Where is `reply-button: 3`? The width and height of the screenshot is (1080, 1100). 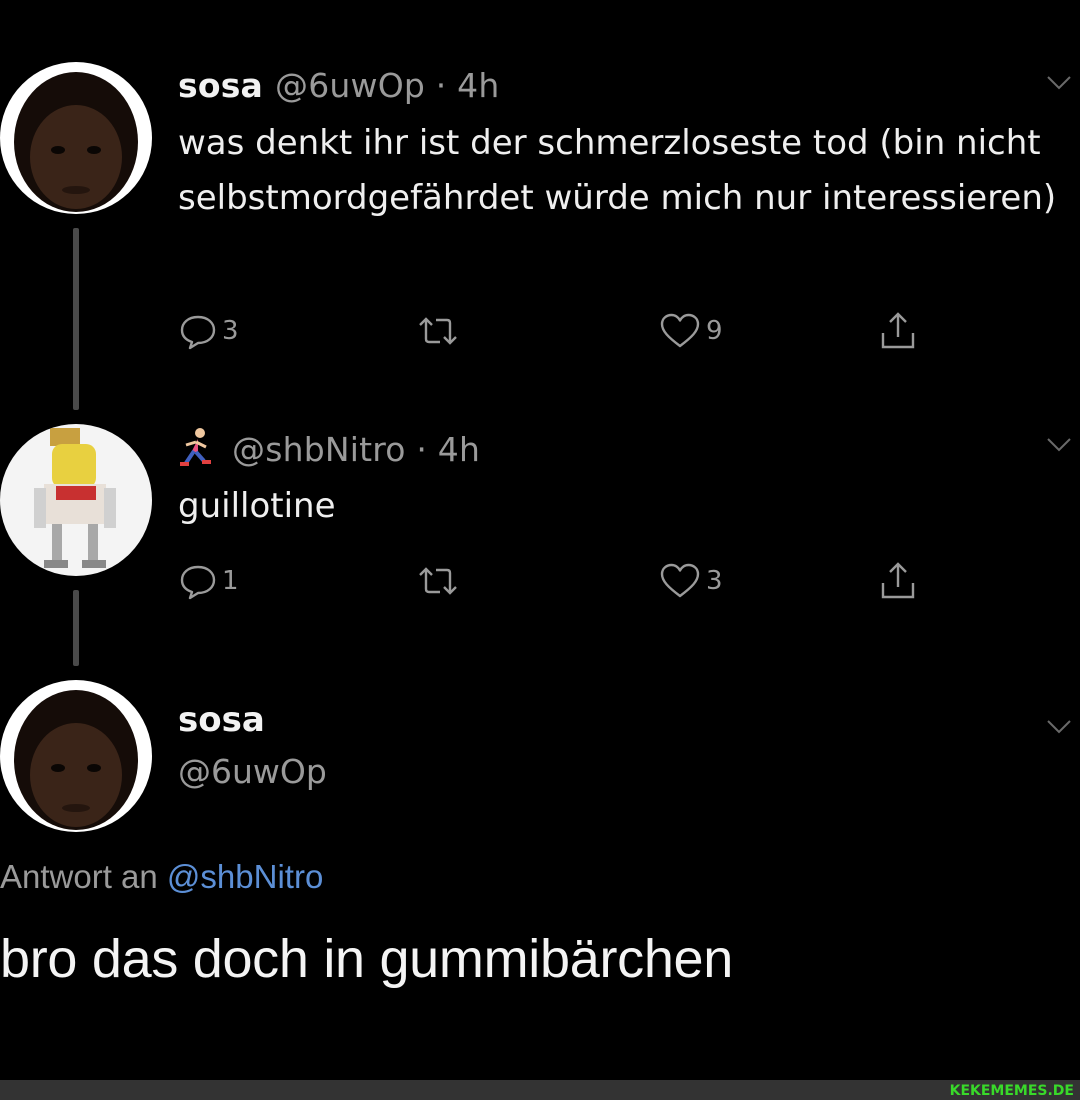 reply-button: 3 is located at coordinates (208, 331).